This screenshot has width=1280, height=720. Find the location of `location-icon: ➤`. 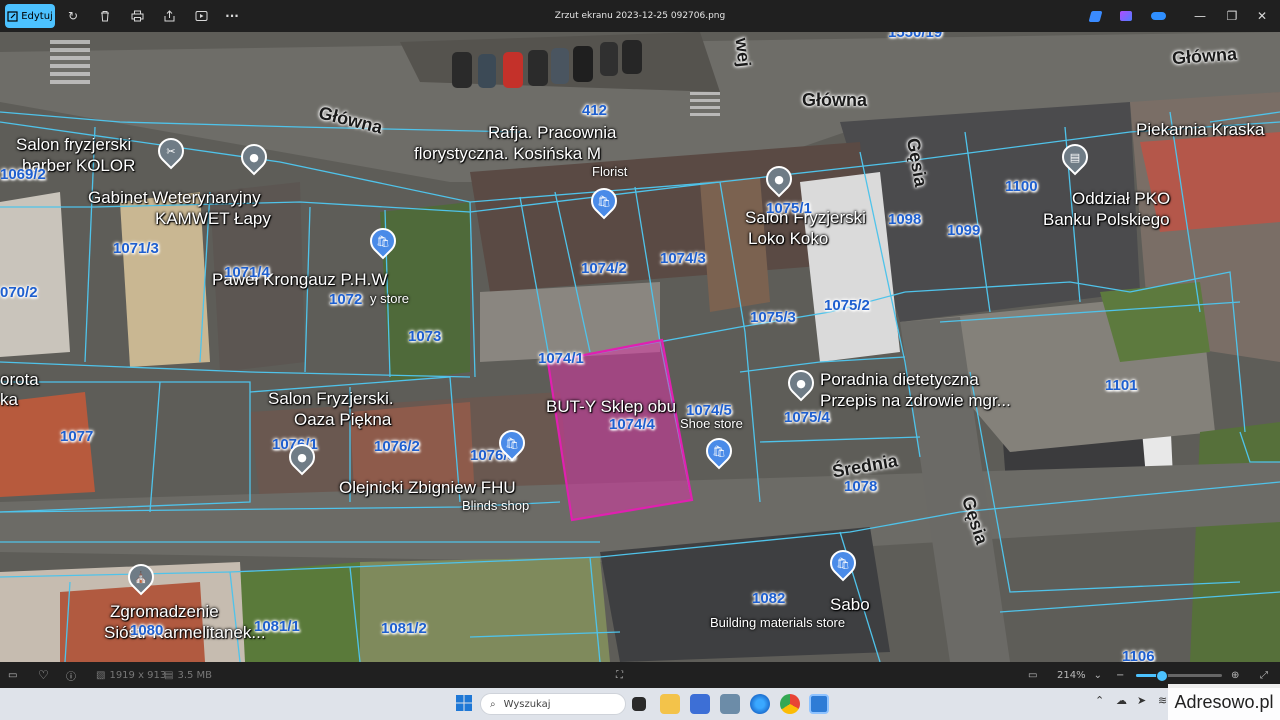

location-icon: ➤ is located at coordinates (1147, 704).